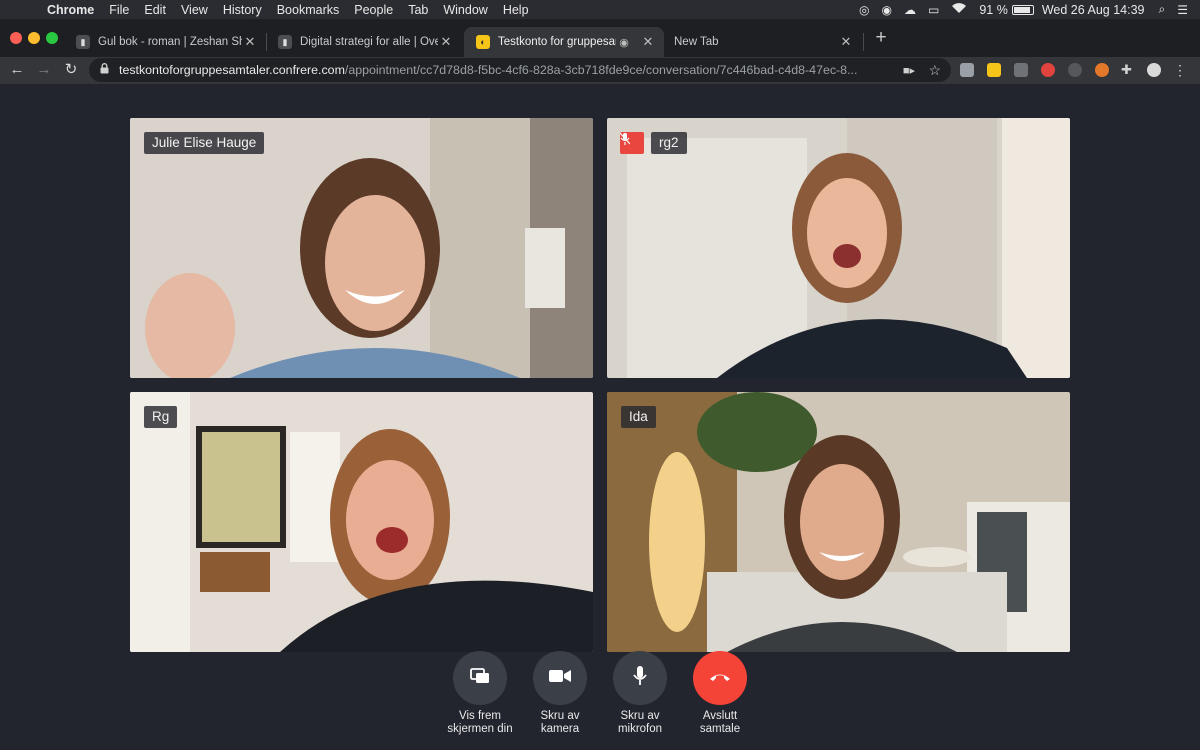 This screenshot has width=1200, height=750. What do you see at coordinates (624, 42) in the screenshot?
I see `recording-indicator-icon: ◉` at bounding box center [624, 42].